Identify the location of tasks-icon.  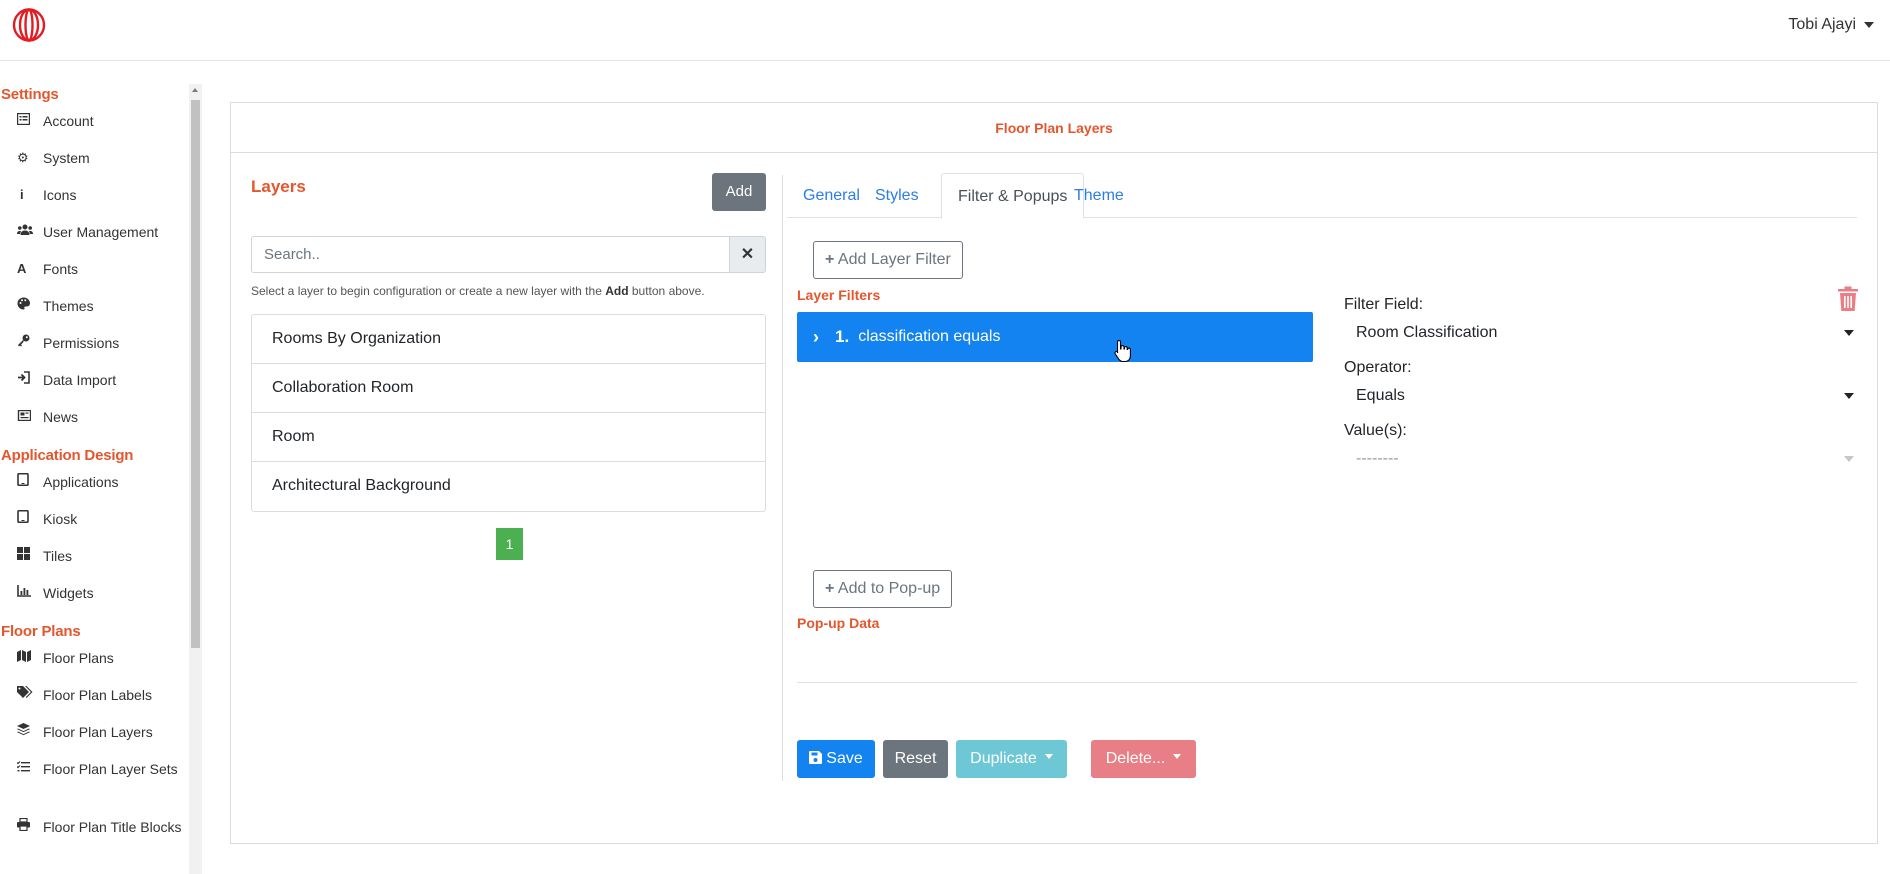
(29, 769).